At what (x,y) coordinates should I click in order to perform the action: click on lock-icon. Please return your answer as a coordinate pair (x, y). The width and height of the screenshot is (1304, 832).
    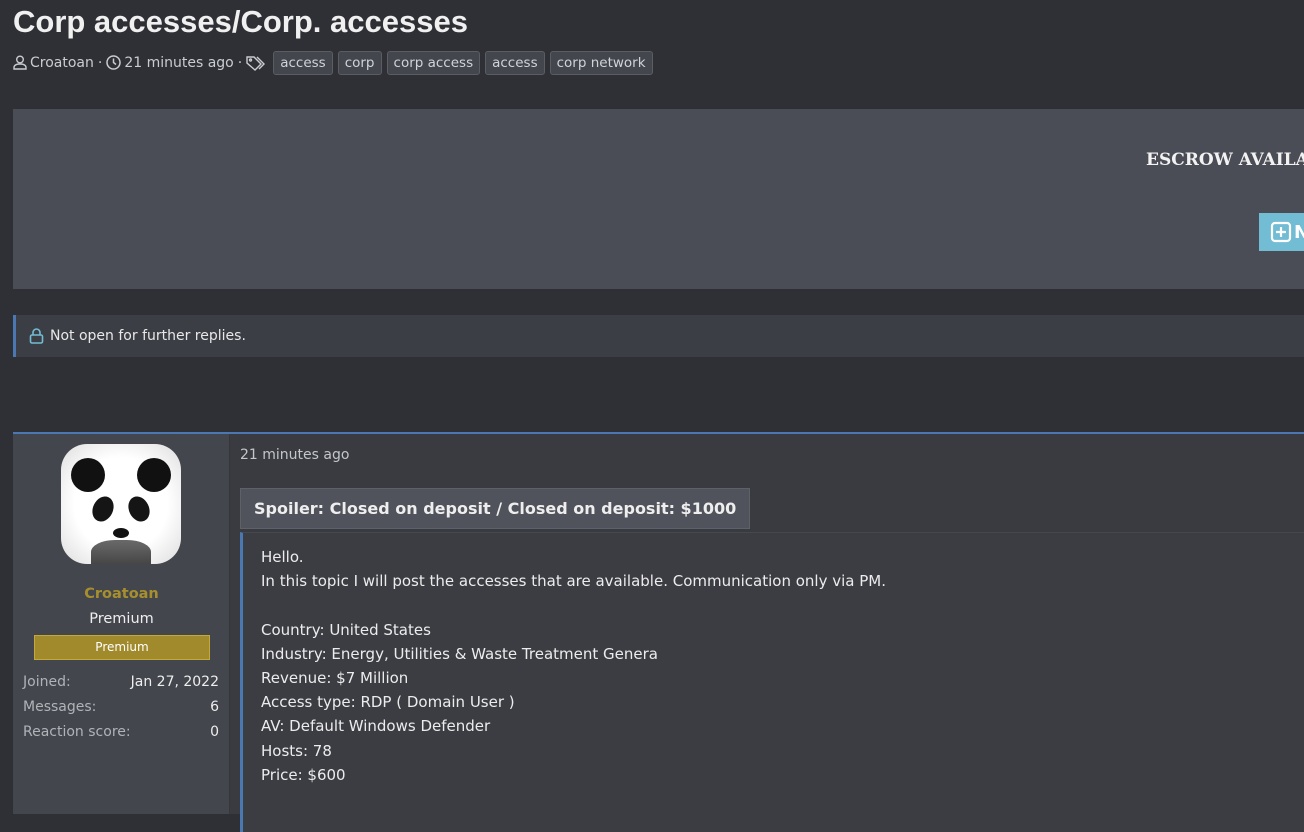
    Looking at the image, I should click on (36, 336).